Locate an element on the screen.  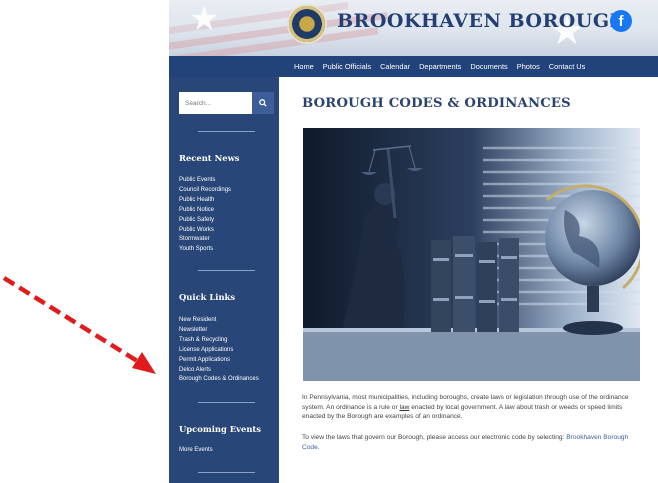
site-title: BROOKHAVEN BOROUGH is located at coordinates (482, 21).